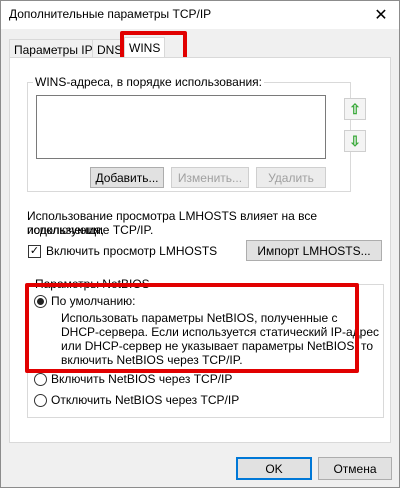 This screenshot has height=488, width=400. I want to click on enable-lmhosts-label: Включить просмотр LMHOSTS, so click(131, 251).